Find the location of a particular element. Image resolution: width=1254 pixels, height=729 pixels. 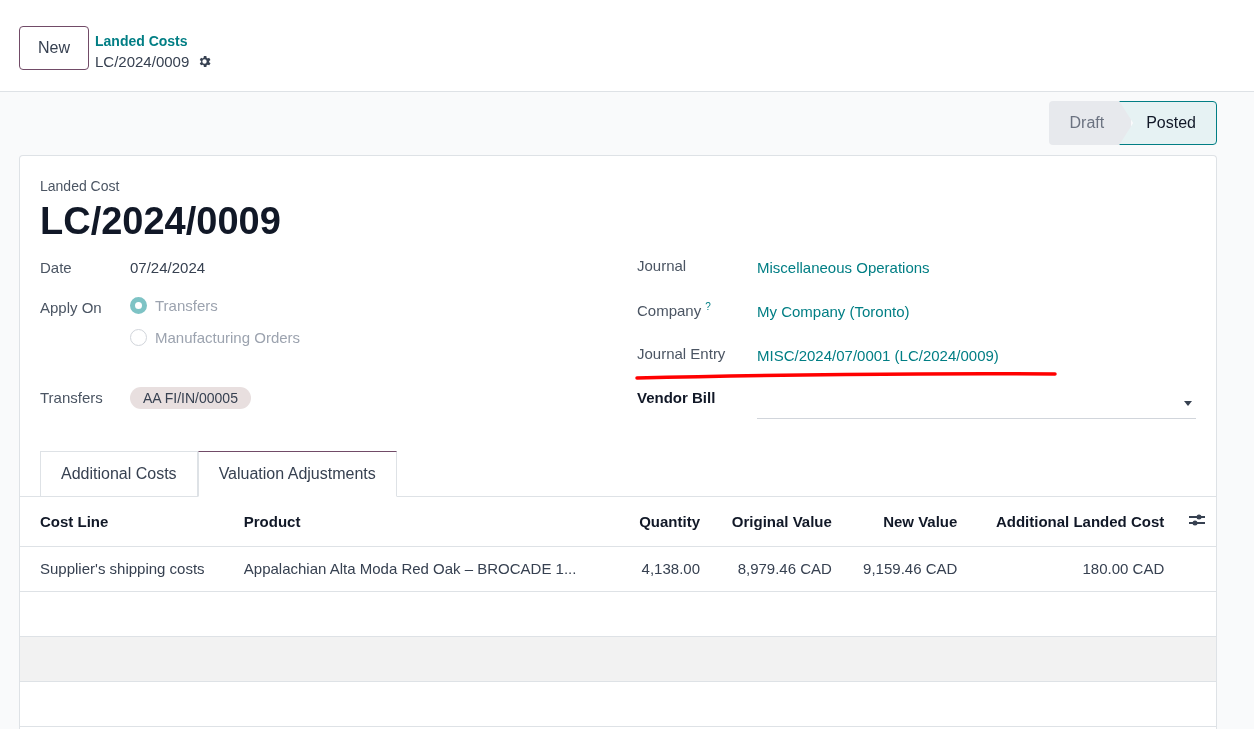

field-label: Journal Entry is located at coordinates (681, 353).